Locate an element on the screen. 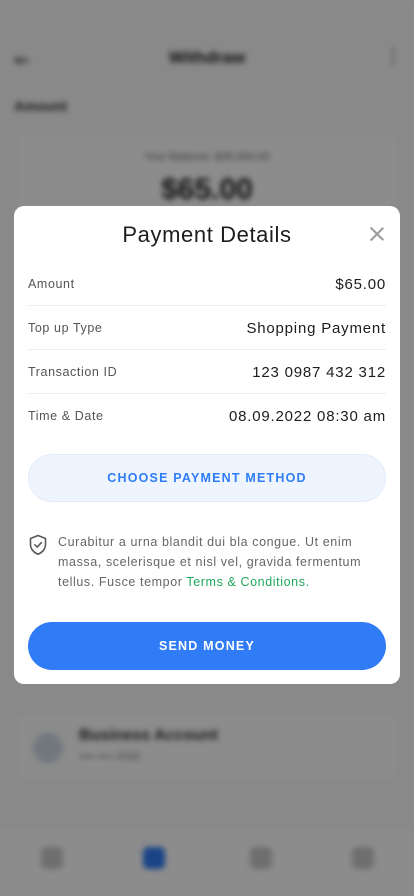 This screenshot has width=414, height=896. row-label: Amount is located at coordinates (51, 284).